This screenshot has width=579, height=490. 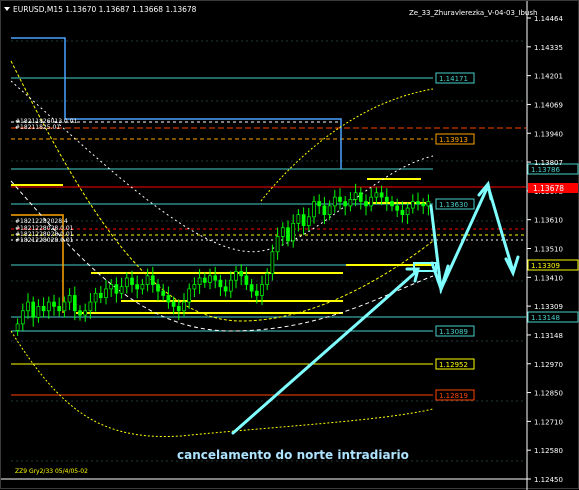 What do you see at coordinates (548, 77) in the screenshot?
I see `price-tick-label: 1.14201` at bounding box center [548, 77].